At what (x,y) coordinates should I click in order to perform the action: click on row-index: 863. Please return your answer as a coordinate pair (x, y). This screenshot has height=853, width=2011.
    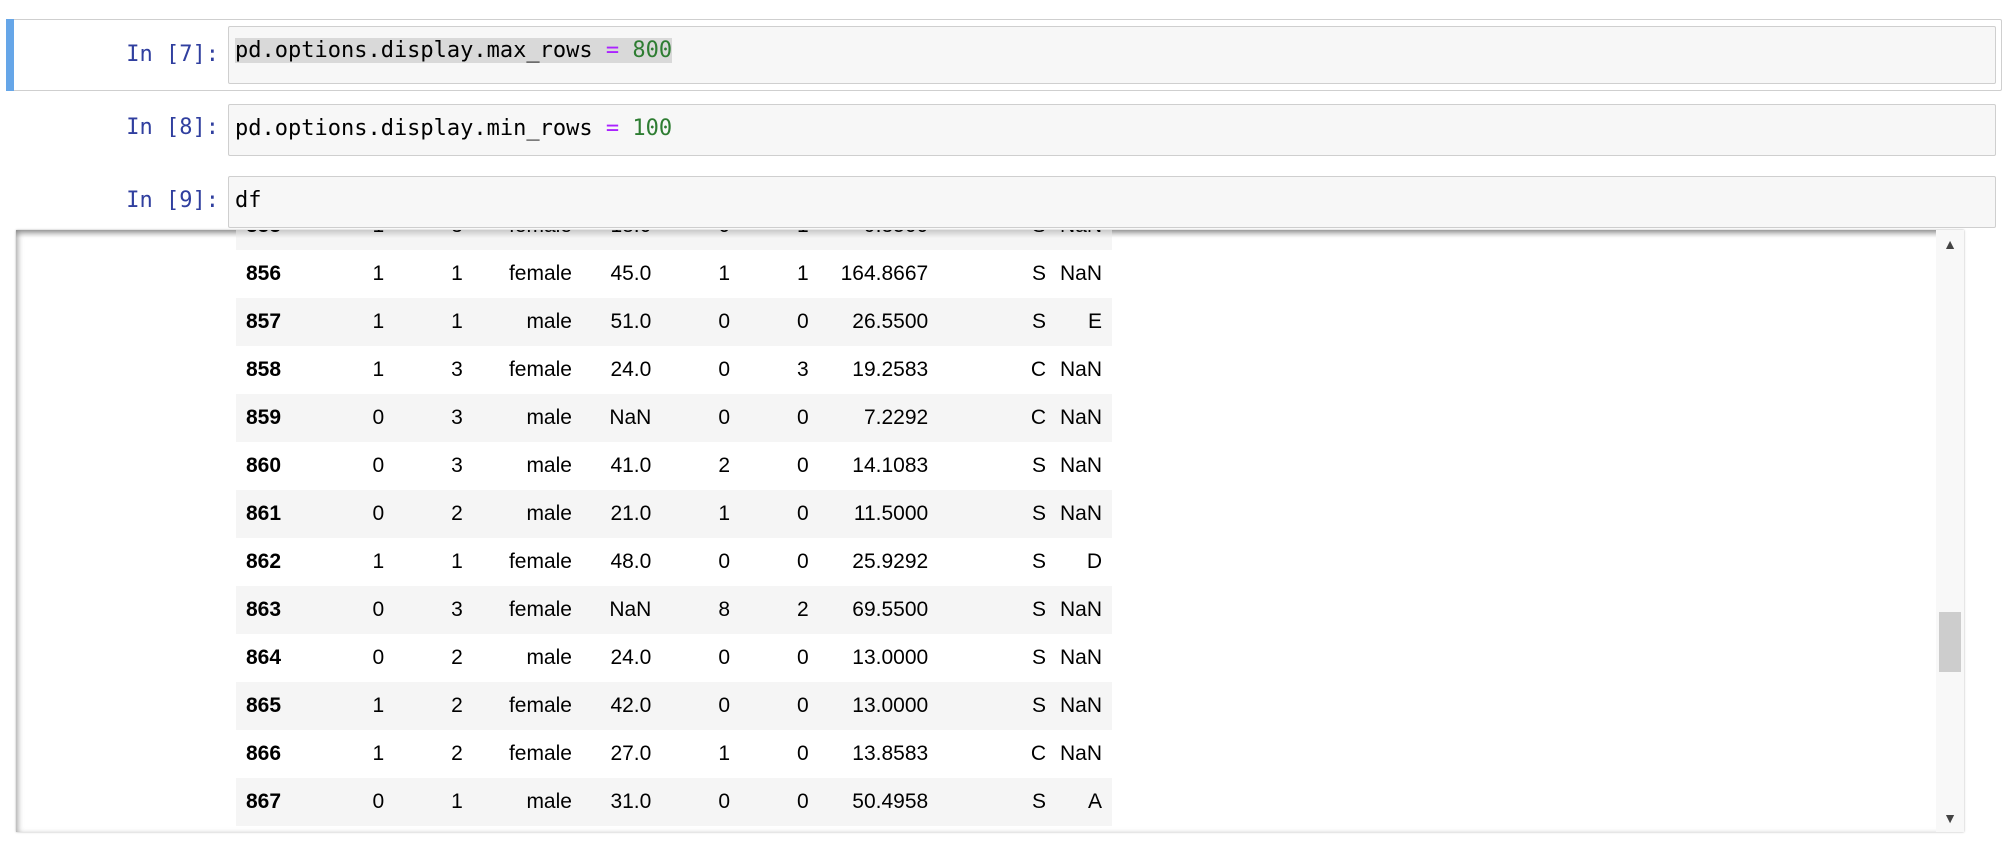
    Looking at the image, I should click on (264, 609).